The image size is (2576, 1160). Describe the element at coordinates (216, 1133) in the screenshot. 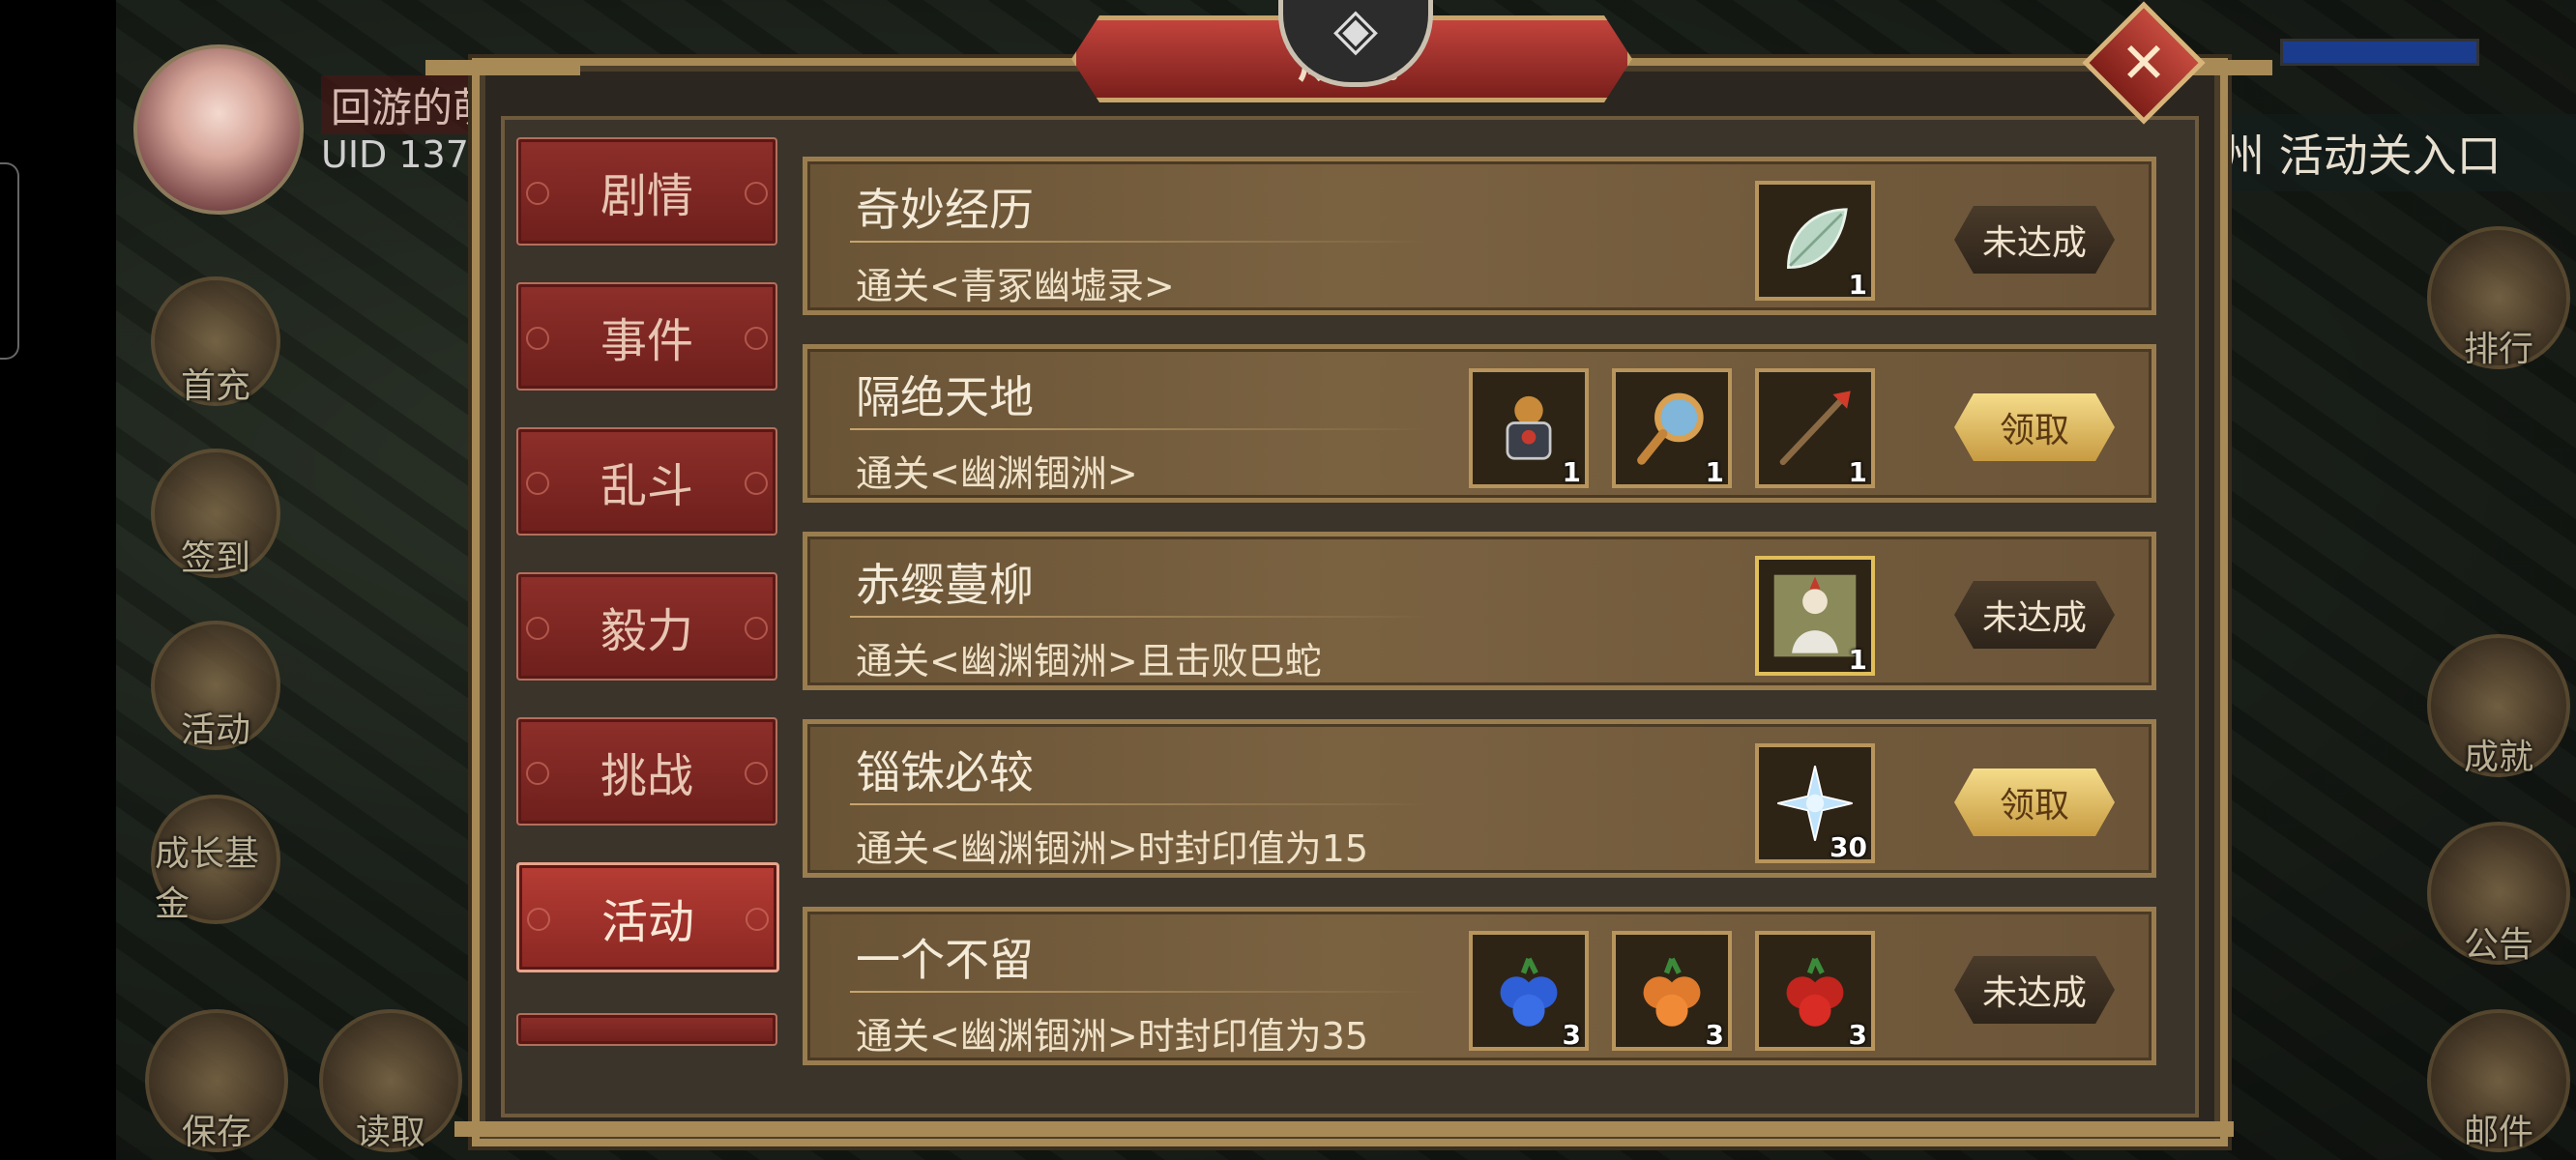

I see `save-label: 保存` at that location.